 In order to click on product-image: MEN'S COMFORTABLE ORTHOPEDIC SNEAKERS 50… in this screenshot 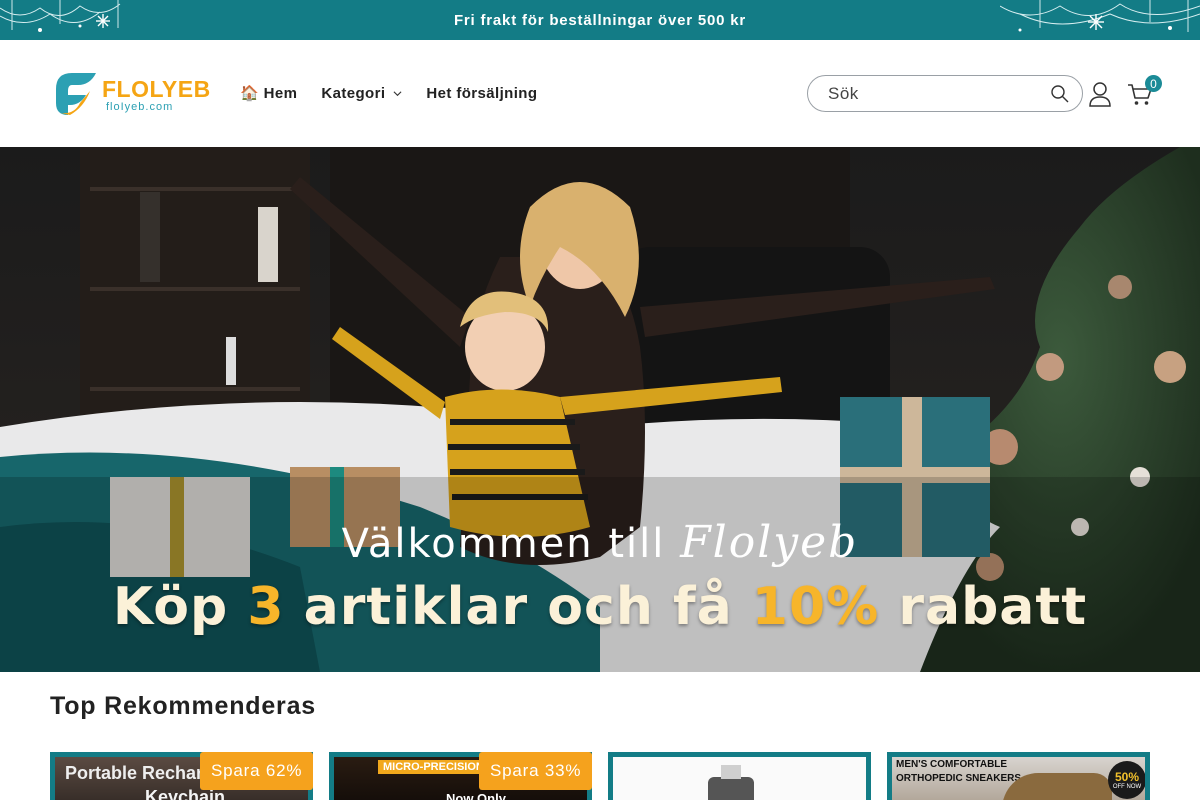, I will do `click(1018, 778)`.